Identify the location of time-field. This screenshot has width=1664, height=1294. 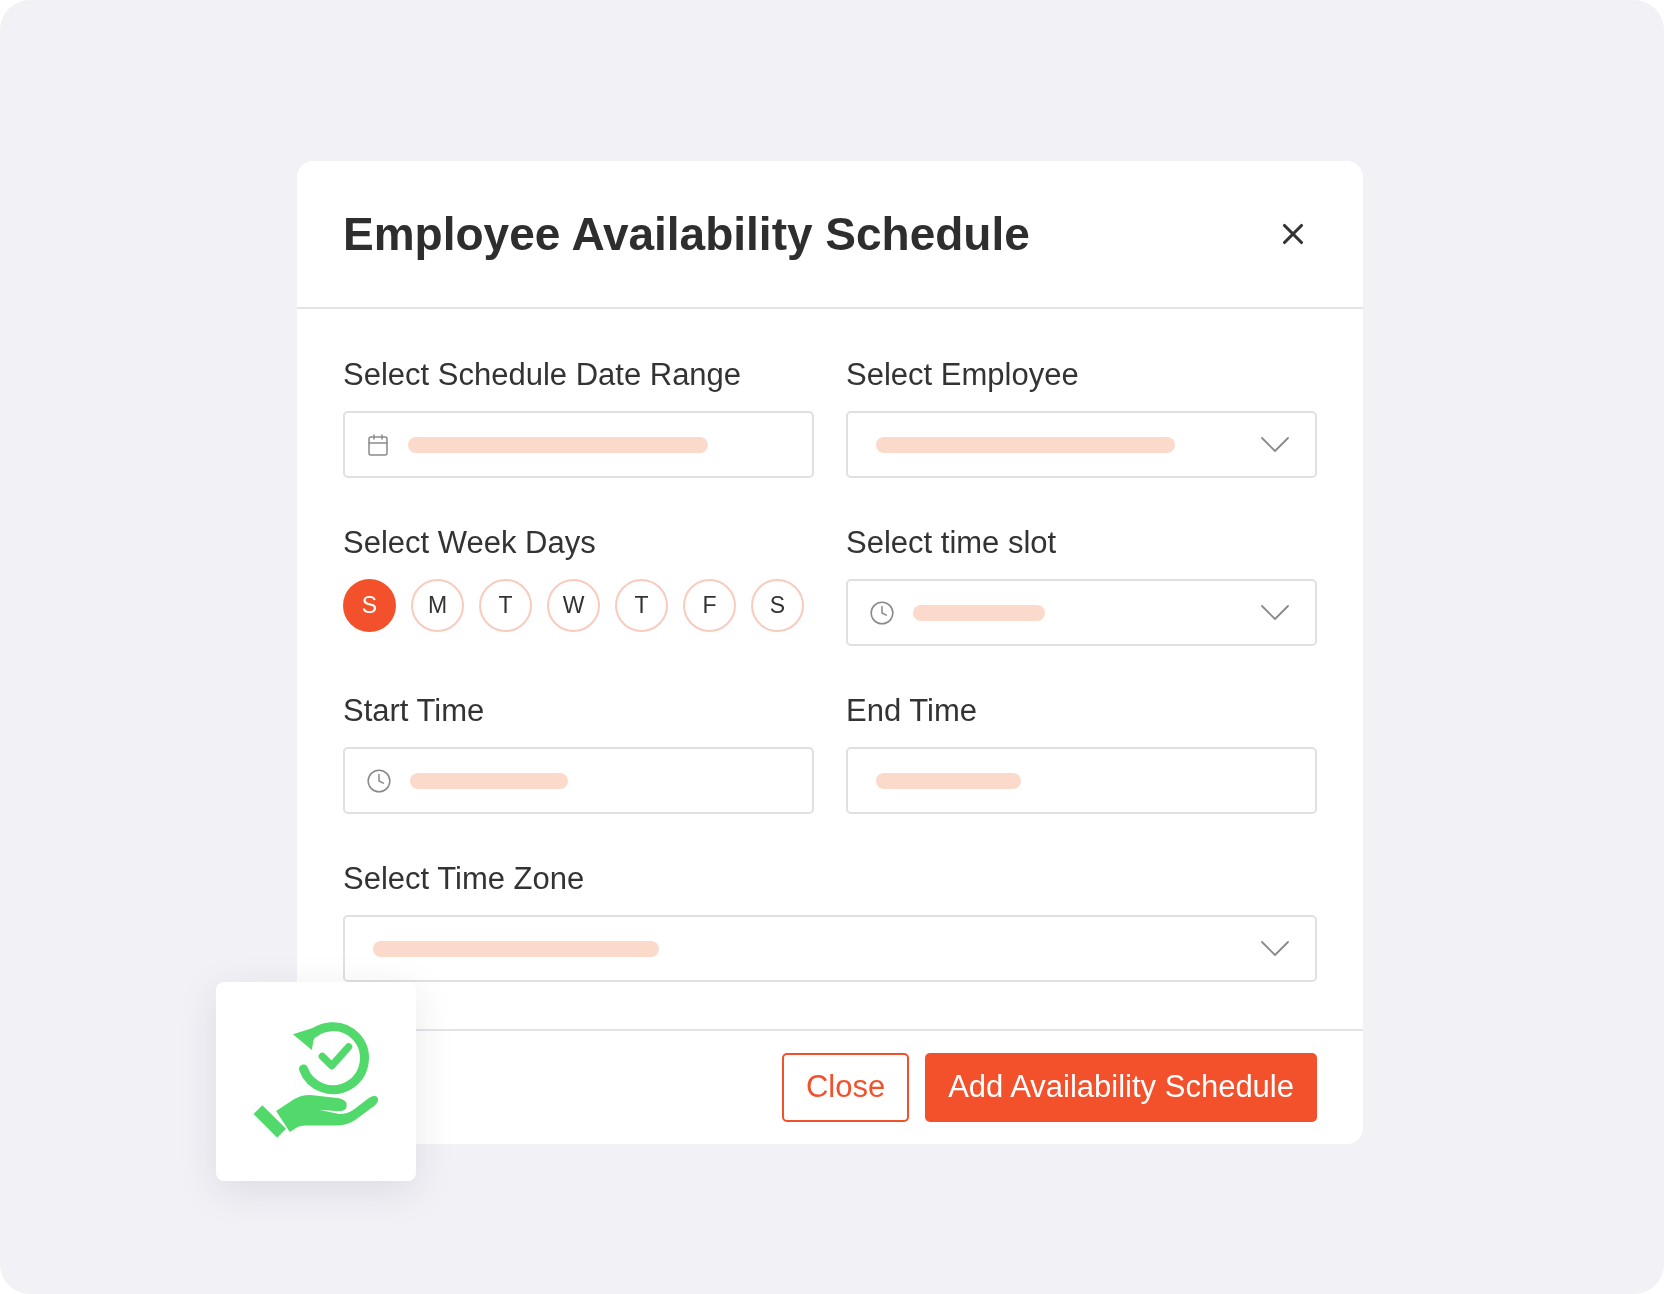
(578, 780).